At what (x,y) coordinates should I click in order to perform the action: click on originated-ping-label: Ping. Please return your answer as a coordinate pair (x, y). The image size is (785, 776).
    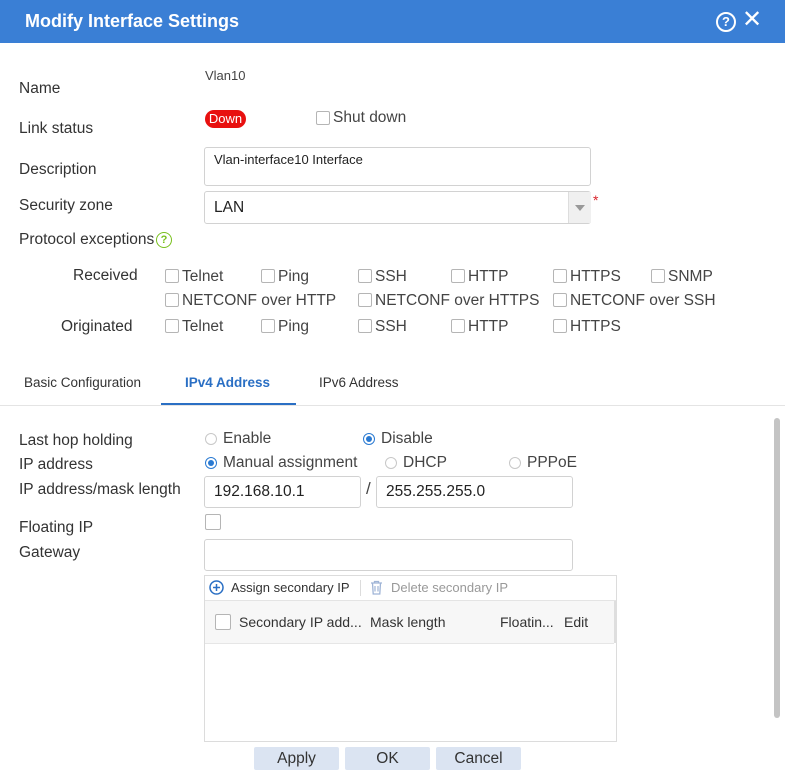
    Looking at the image, I should click on (294, 326).